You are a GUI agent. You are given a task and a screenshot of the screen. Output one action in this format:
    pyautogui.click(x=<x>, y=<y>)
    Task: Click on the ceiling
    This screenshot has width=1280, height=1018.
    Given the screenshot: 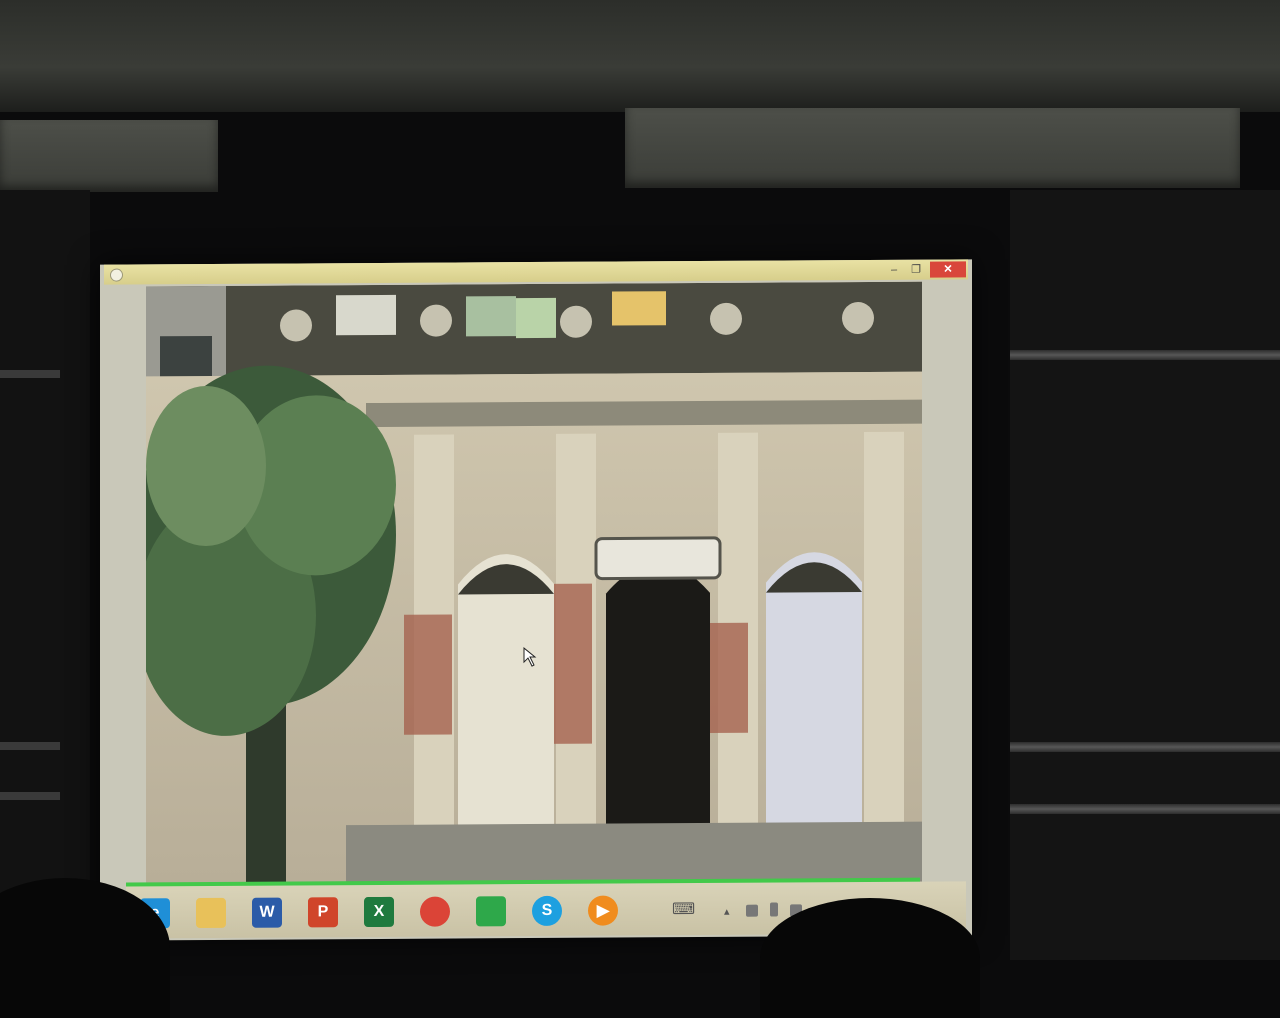 What is the action you would take?
    pyautogui.click(x=640, y=56)
    